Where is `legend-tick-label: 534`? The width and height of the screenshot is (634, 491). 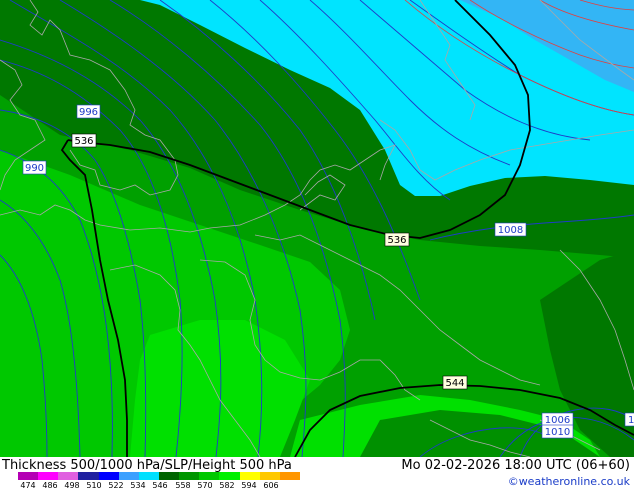 legend-tick-label: 534 is located at coordinates (138, 485).